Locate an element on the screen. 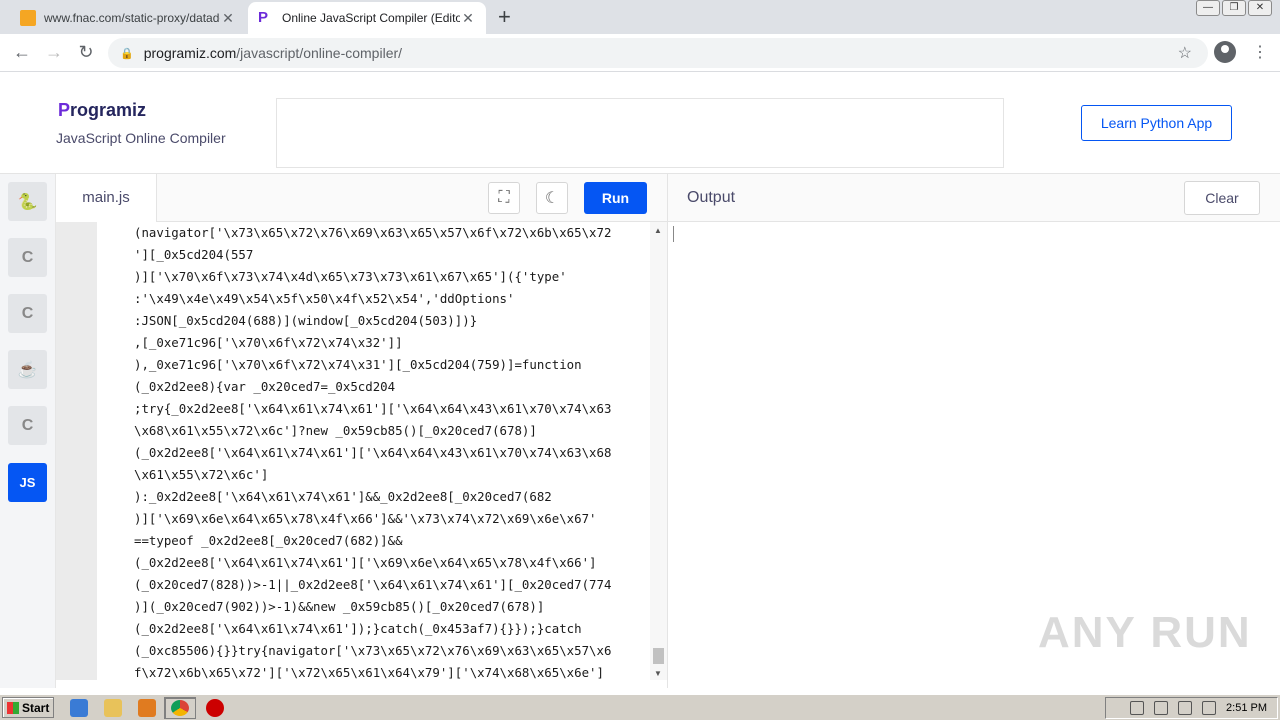 This screenshot has height=720, width=1280. browser-tab-fnac: www.fnac.com/static-proxy/datadom ✕ is located at coordinates (128, 18).